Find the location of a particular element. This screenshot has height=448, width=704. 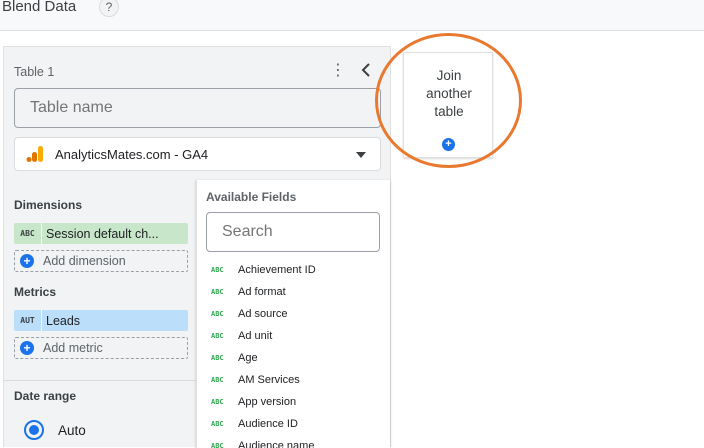

field-label: Ad unit is located at coordinates (255, 336).